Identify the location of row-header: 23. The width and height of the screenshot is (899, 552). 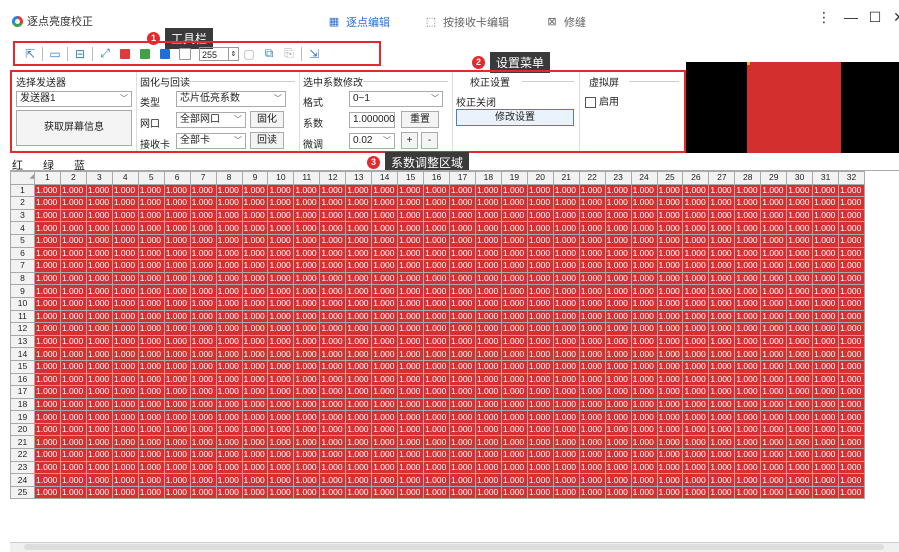
(22, 467).